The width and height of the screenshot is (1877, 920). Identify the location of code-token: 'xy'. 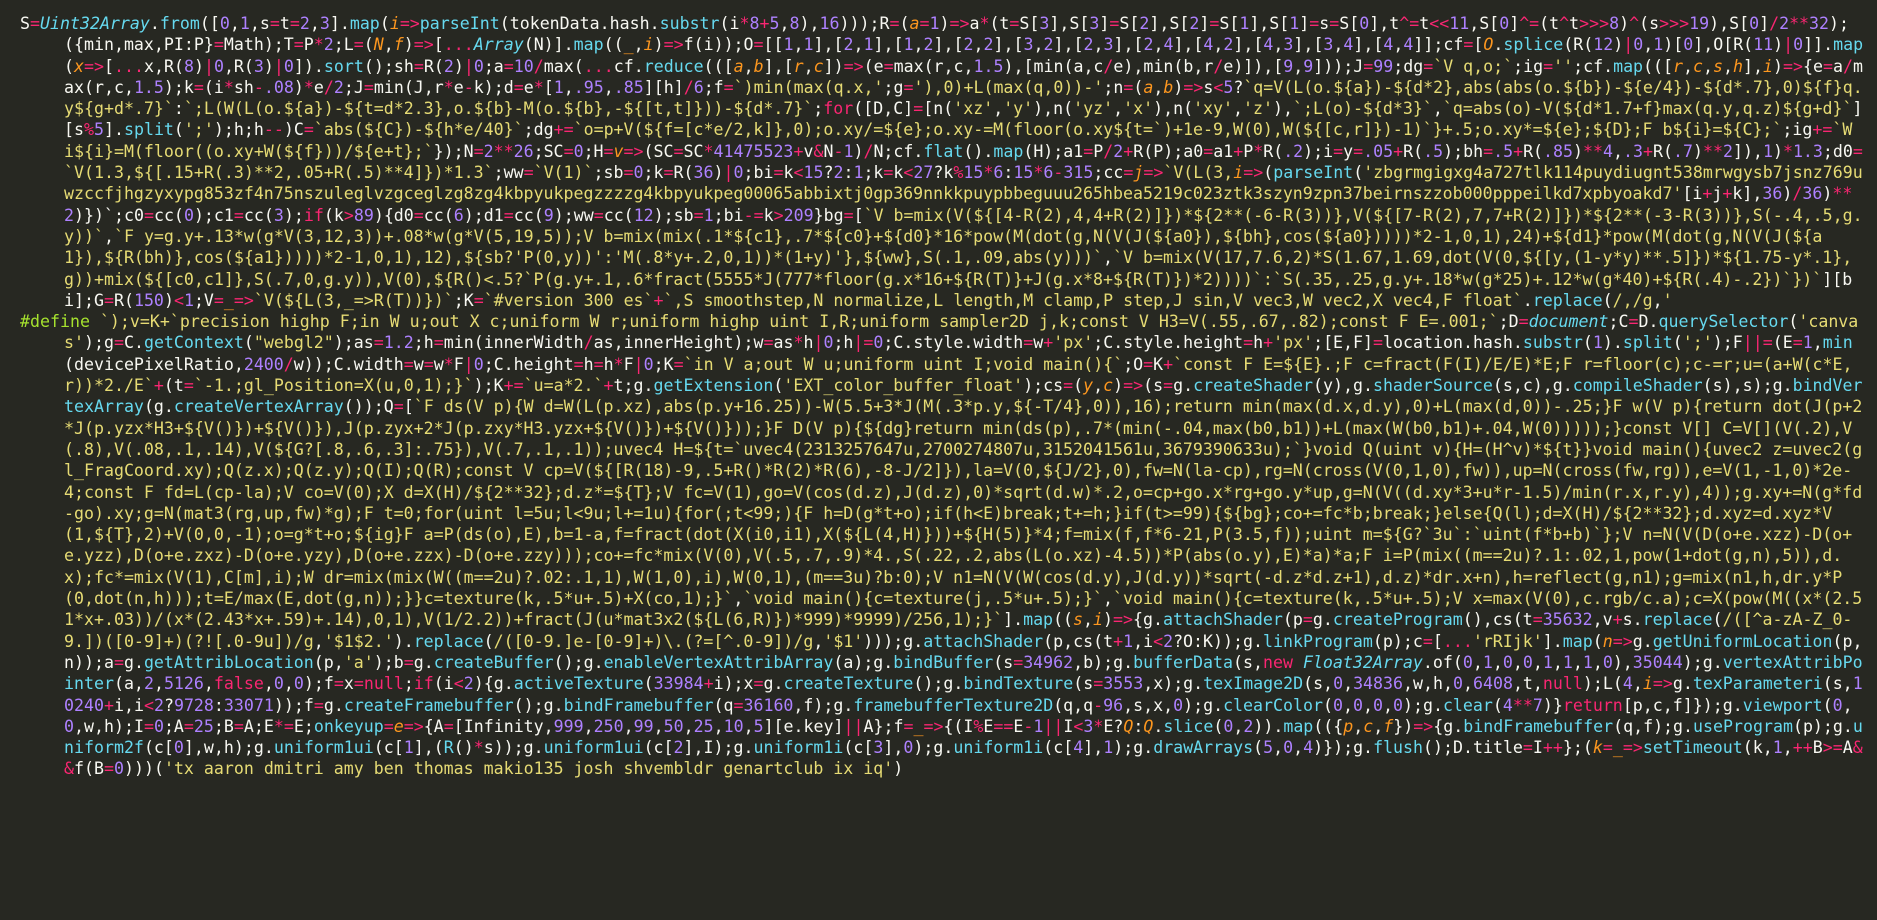
(1213, 109).